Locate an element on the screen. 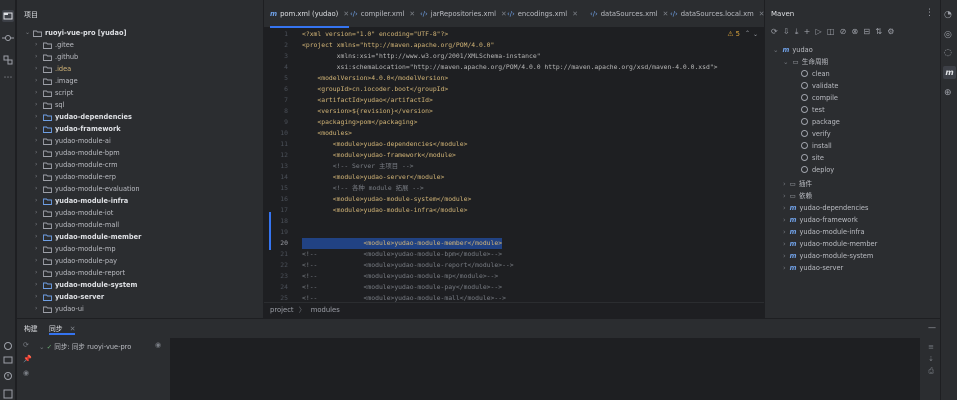  maven-module: › m yudao-module-infra is located at coordinates (824, 232).